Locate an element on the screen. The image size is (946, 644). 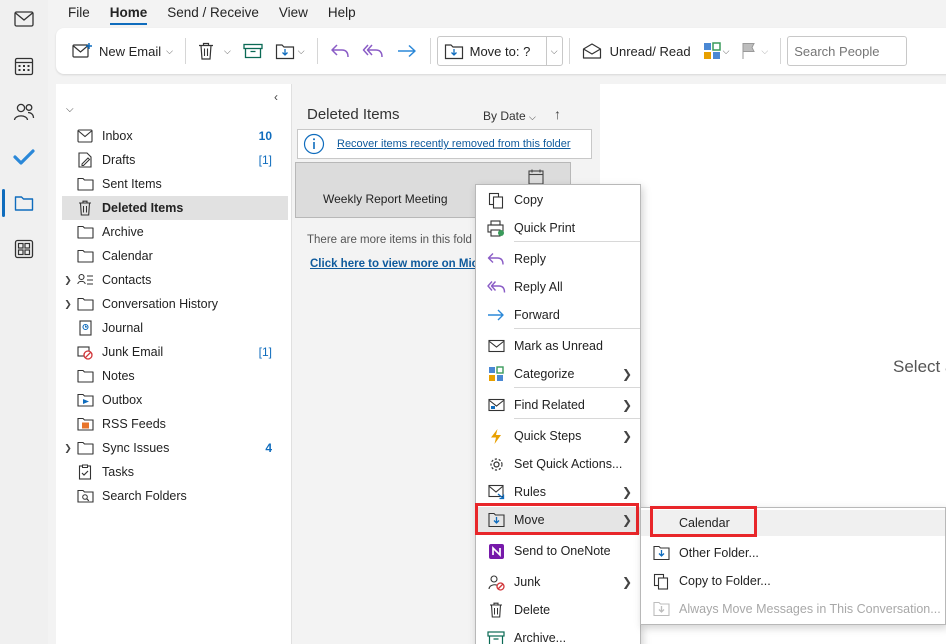
follow-up-button: ⌵ is located at coordinates (754, 51).